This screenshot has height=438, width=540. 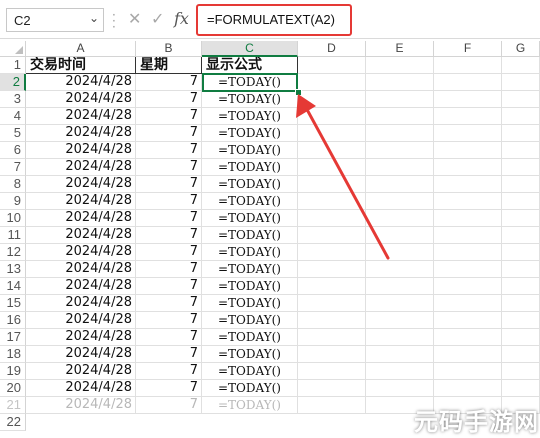 I want to click on arrow-shaft, so click(x=346, y=181).